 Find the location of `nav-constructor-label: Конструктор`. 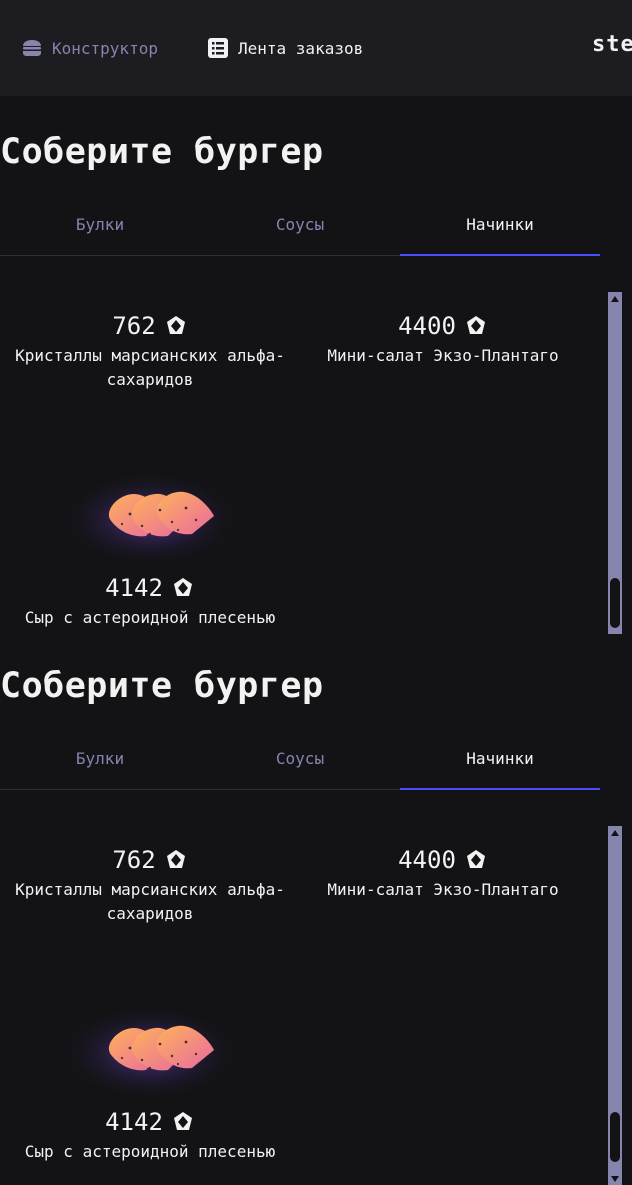

nav-constructor-label: Конструктор is located at coordinates (105, 48).